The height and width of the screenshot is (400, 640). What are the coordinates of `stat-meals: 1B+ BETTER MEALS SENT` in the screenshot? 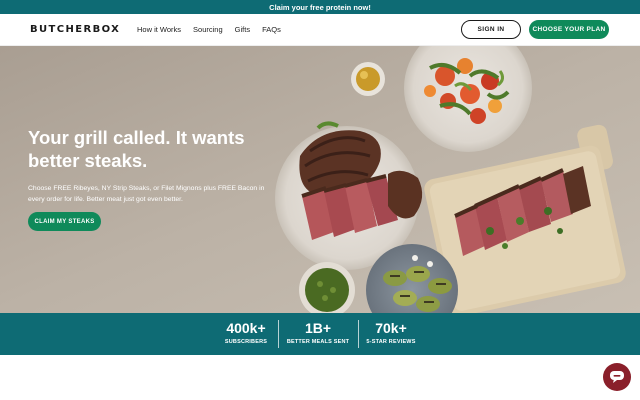 It's located at (318, 332).